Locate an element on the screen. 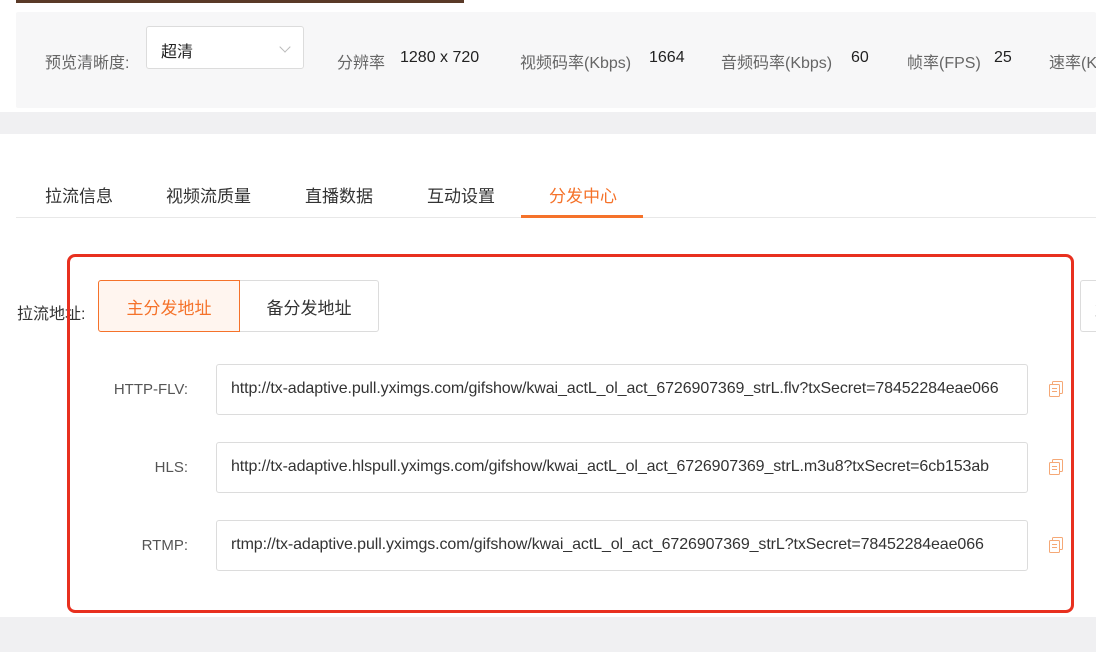 Image resolution: width=1096 pixels, height=652 pixels. http-flv-label: HTTP-FLV: is located at coordinates (150, 389).